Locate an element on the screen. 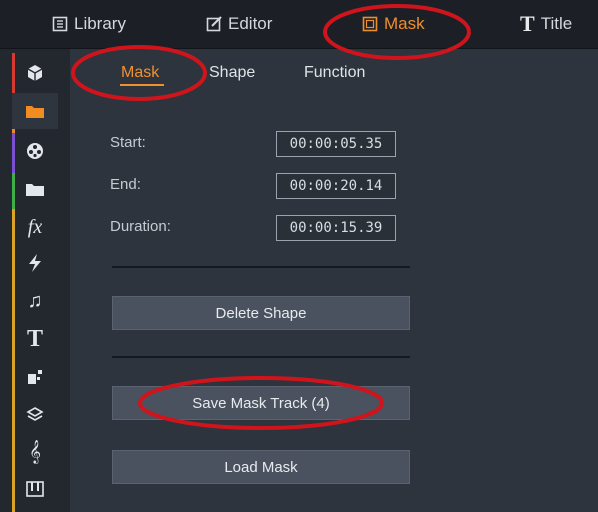 Image resolution: width=598 pixels, height=512 pixels. tab-editor-label: Editor is located at coordinates (250, 23).